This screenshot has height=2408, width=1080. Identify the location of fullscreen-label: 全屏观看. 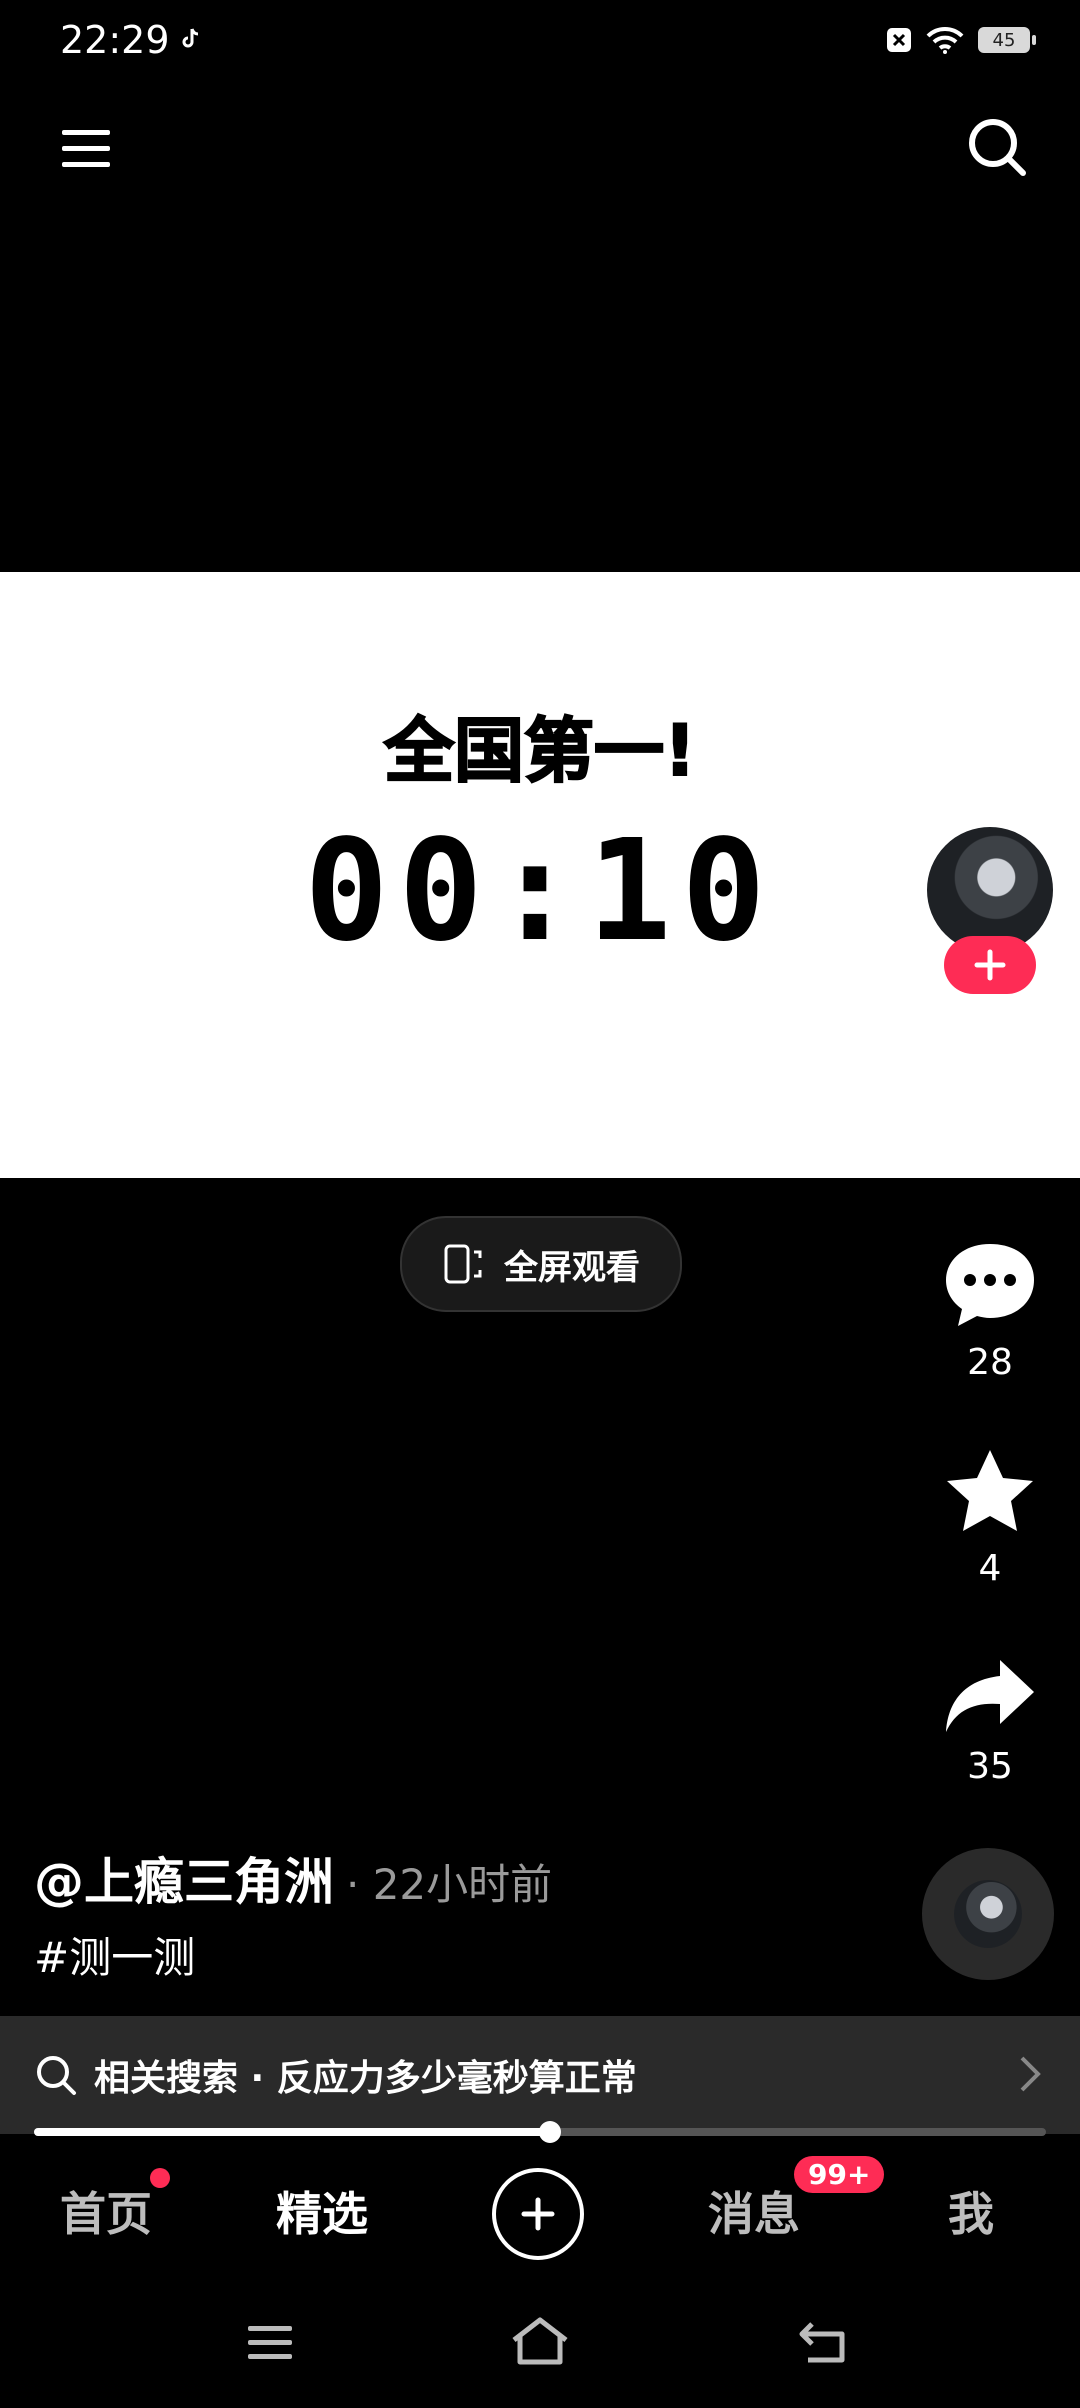
(572, 1267).